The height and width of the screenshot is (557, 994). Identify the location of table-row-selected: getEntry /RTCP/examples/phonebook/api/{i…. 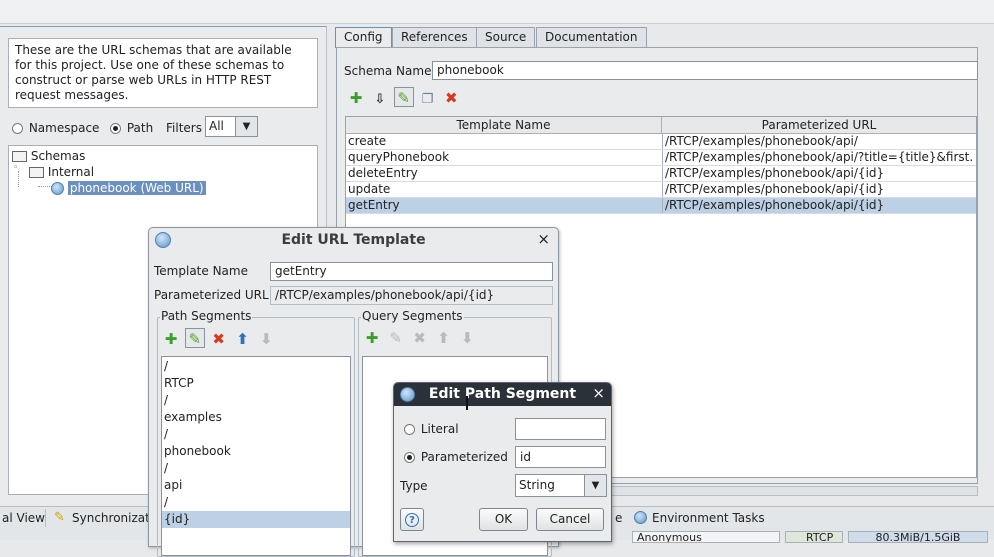
(661, 206).